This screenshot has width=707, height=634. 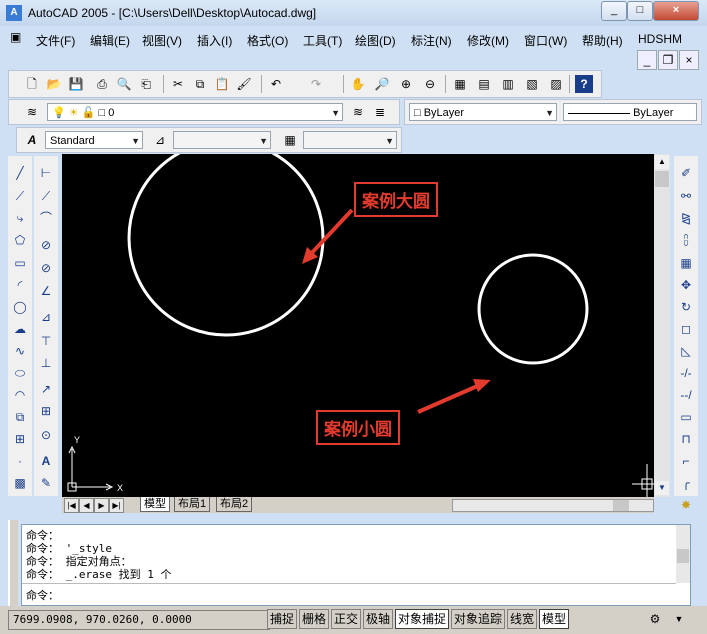 I want to click on menu-window: 窗口(W), so click(x=545, y=40).